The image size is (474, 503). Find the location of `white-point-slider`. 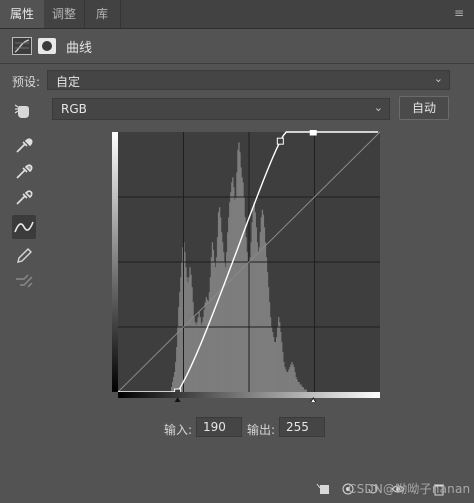

white-point-slider is located at coordinates (313, 399).